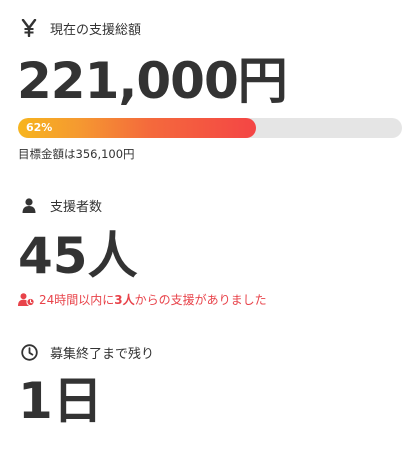 The width and height of the screenshot is (420, 449). I want to click on total-amount-value: 221,000円, so click(152, 81).